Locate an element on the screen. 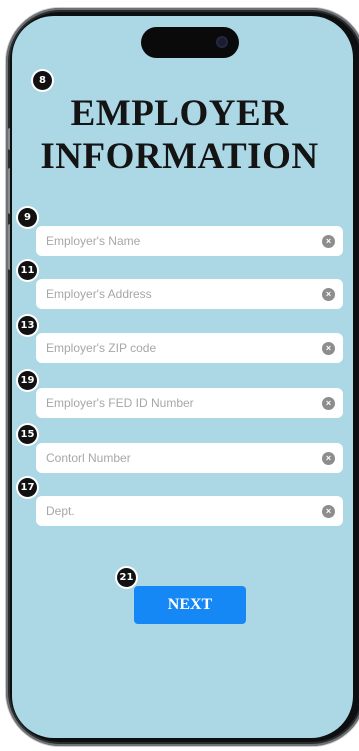 This screenshot has width=359, height=751. employer-zip-input is located at coordinates (183, 348).